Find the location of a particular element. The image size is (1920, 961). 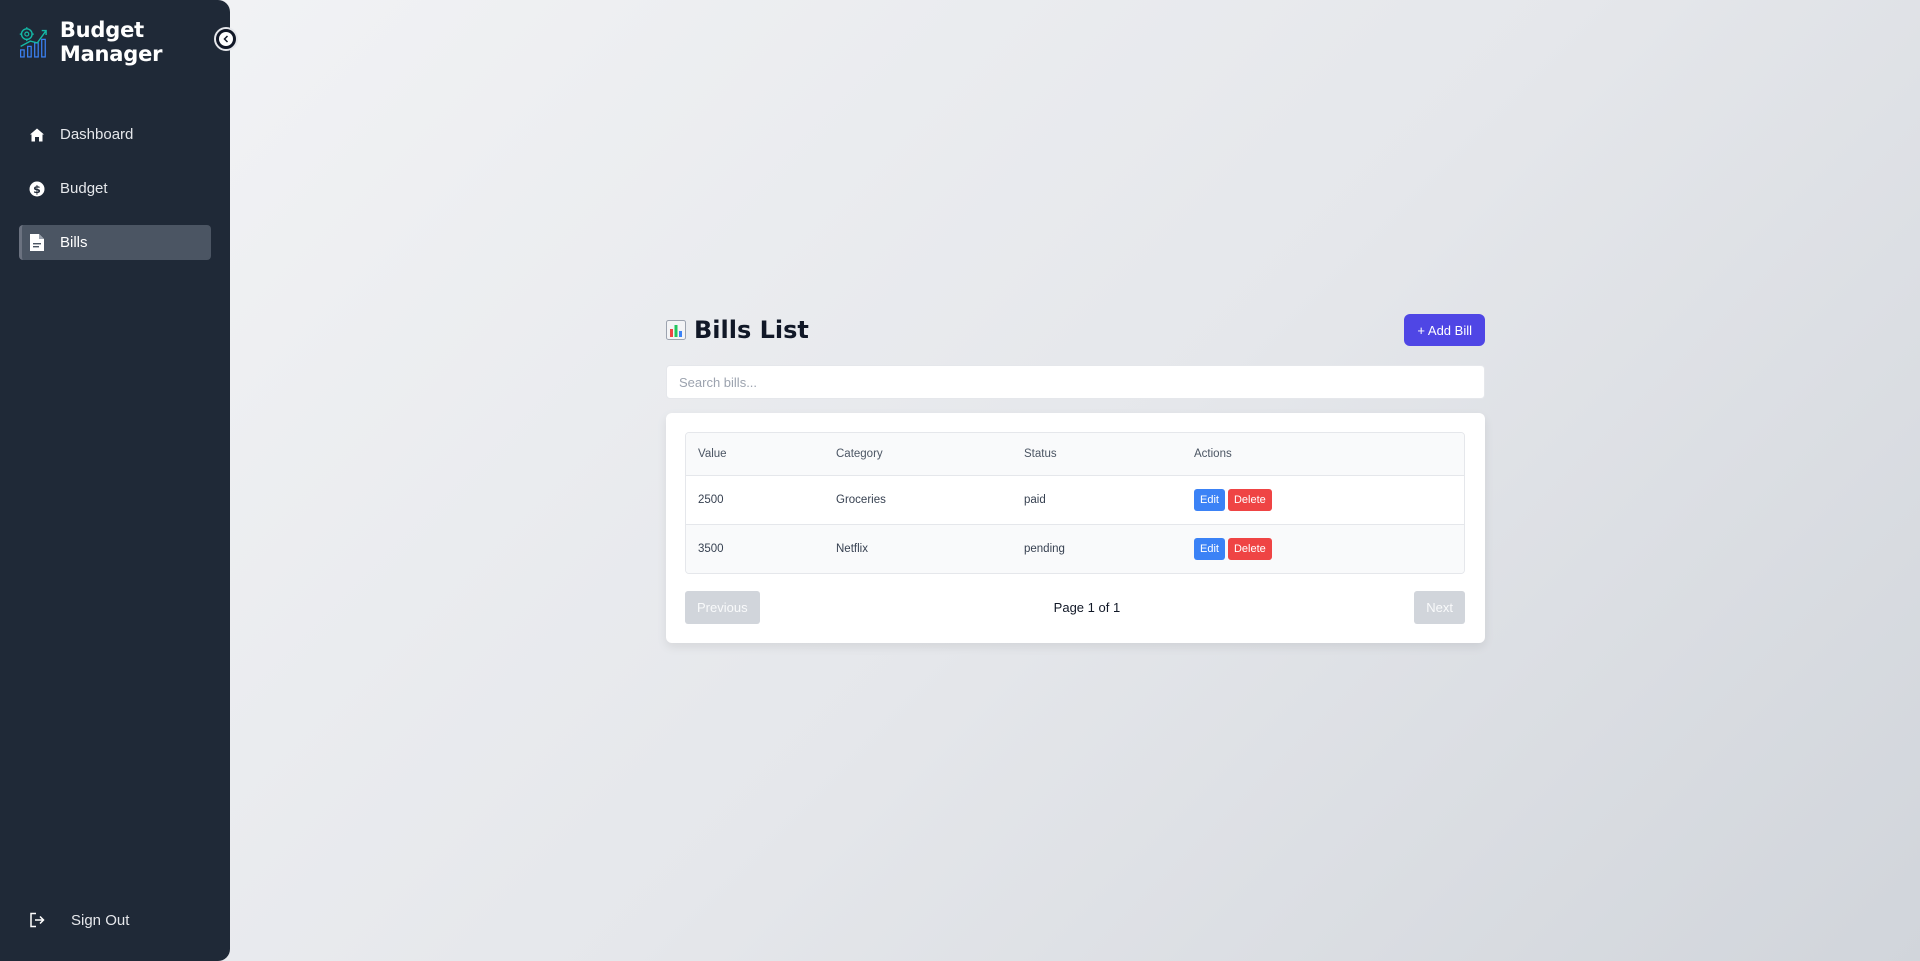

search-input is located at coordinates (1075, 382).